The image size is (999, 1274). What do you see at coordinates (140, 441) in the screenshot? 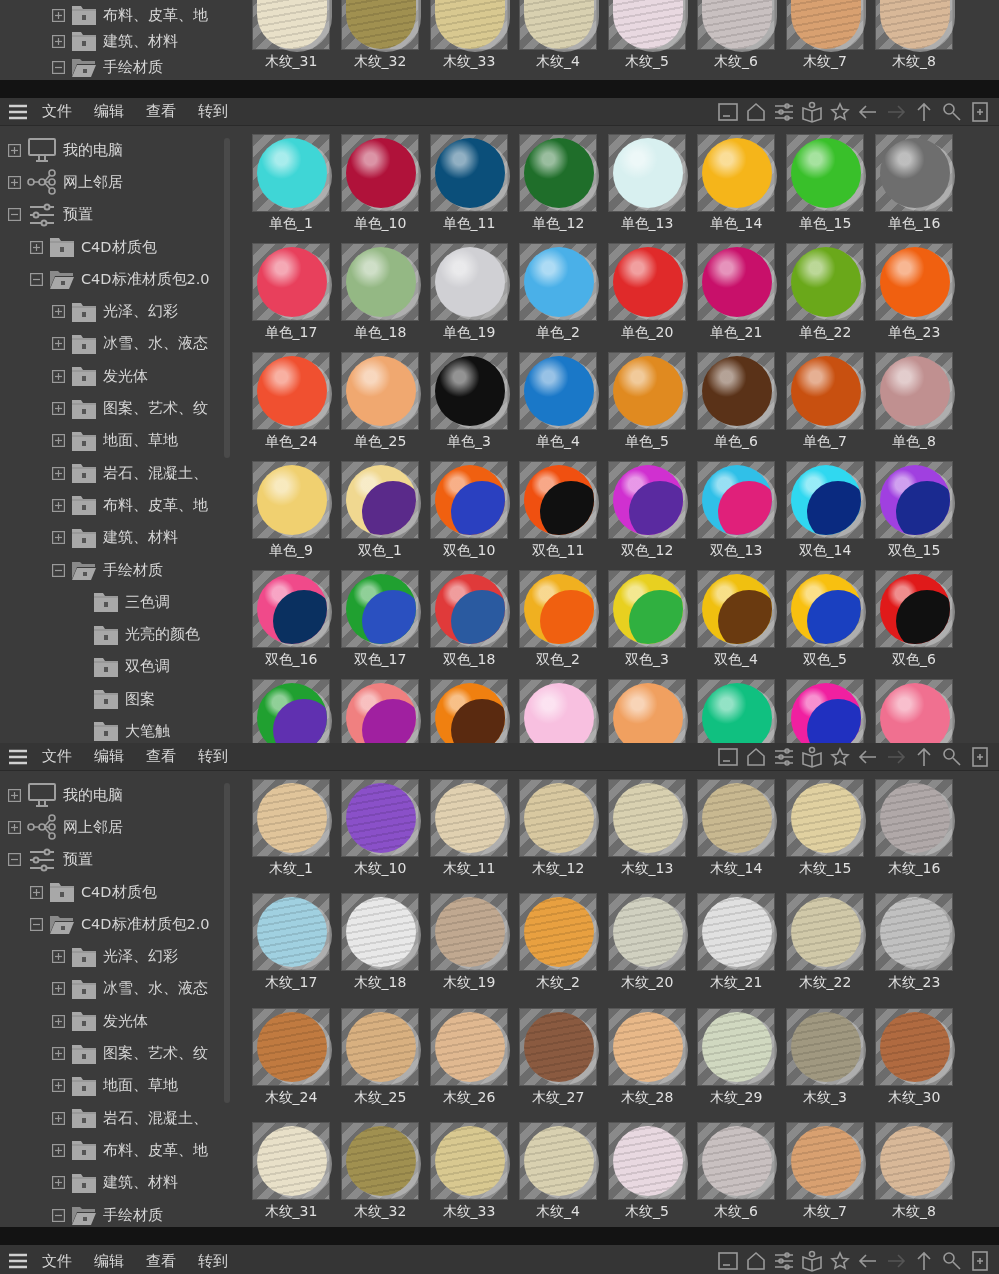
I see `tree-item: 地面、草地` at bounding box center [140, 441].